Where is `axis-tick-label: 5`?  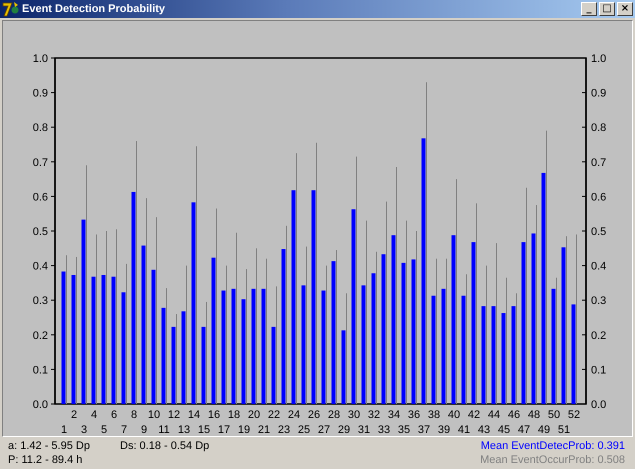 axis-tick-label: 5 is located at coordinates (104, 430).